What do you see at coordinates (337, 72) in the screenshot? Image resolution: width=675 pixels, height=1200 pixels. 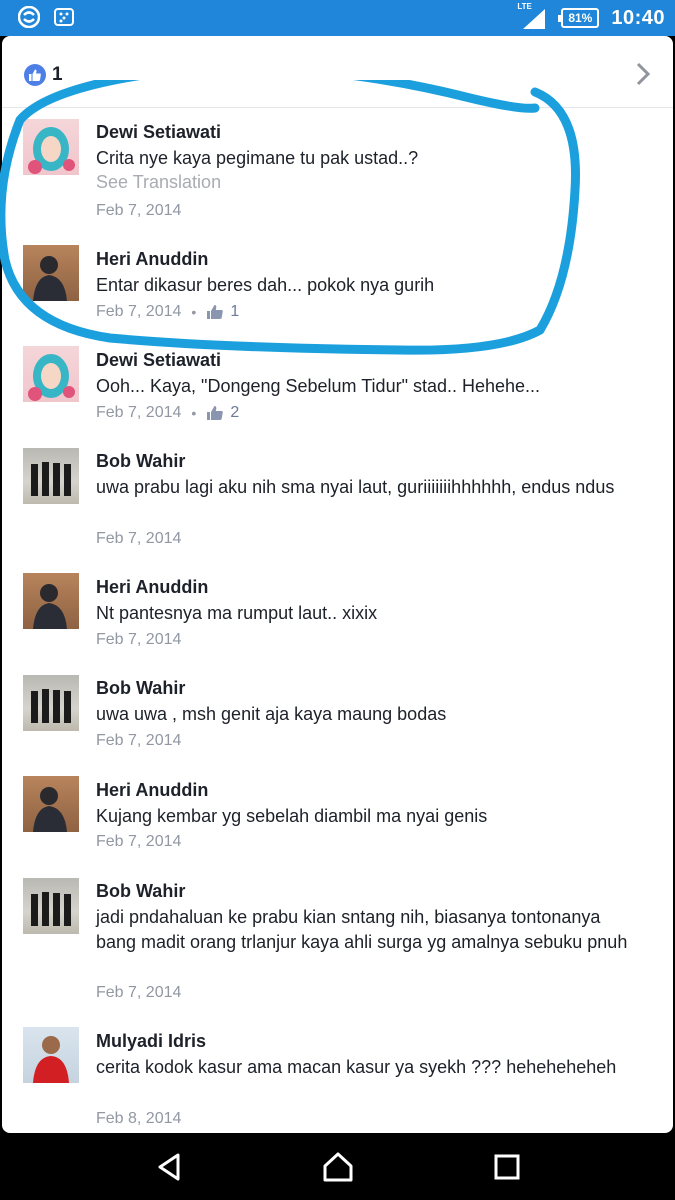 I see `reactions-bar: 1` at bounding box center [337, 72].